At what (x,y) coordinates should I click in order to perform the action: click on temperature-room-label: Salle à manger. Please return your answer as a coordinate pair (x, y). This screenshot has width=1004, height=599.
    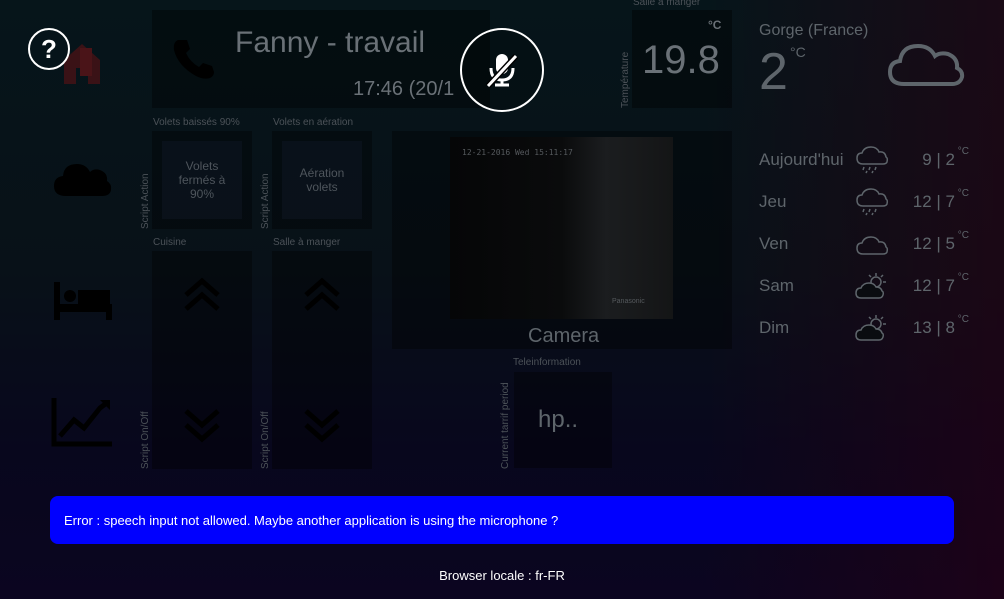
    Looking at the image, I should click on (667, 4).